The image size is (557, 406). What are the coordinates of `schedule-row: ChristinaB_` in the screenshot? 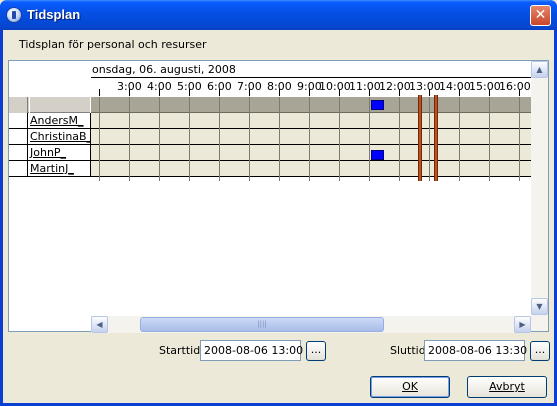 It's located at (270, 137).